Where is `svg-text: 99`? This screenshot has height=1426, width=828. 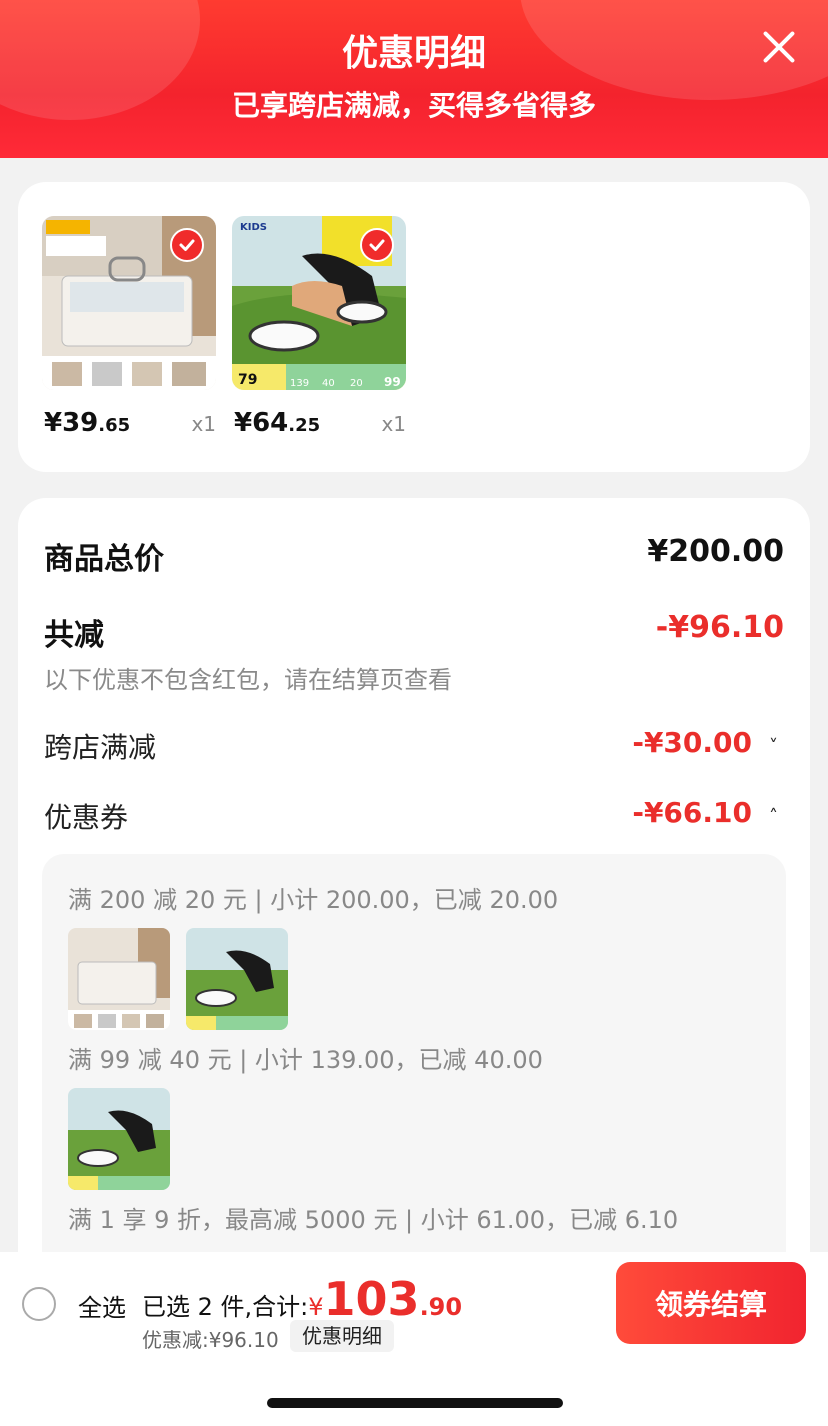
svg-text: 99 is located at coordinates (392, 382).